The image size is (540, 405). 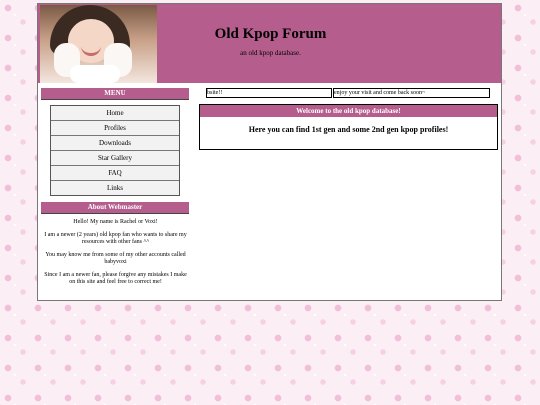 I want to click on menu-item-star-gallery: Star Gallery, so click(x=115, y=158).